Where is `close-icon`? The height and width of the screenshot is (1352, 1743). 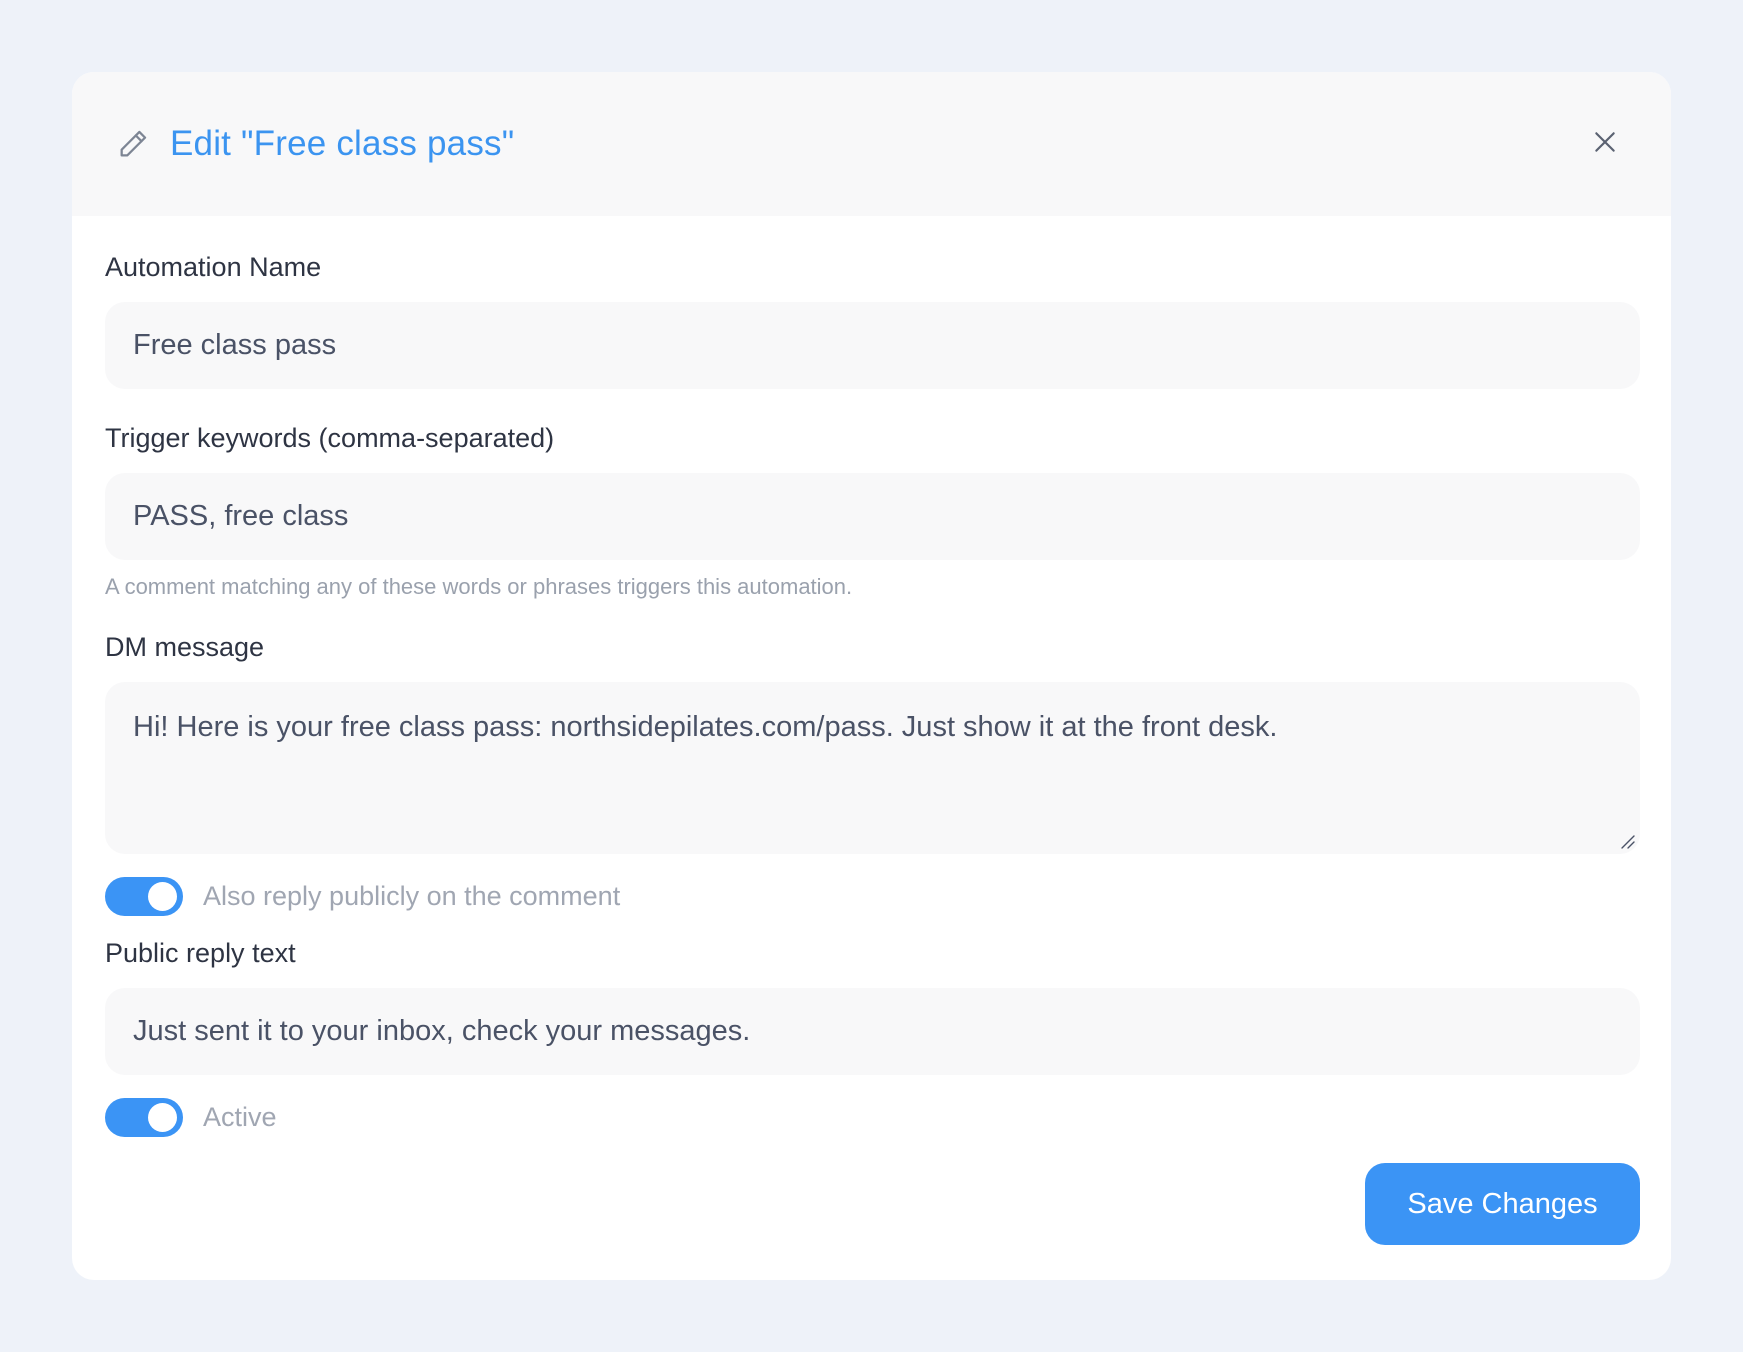
close-icon is located at coordinates (1605, 144).